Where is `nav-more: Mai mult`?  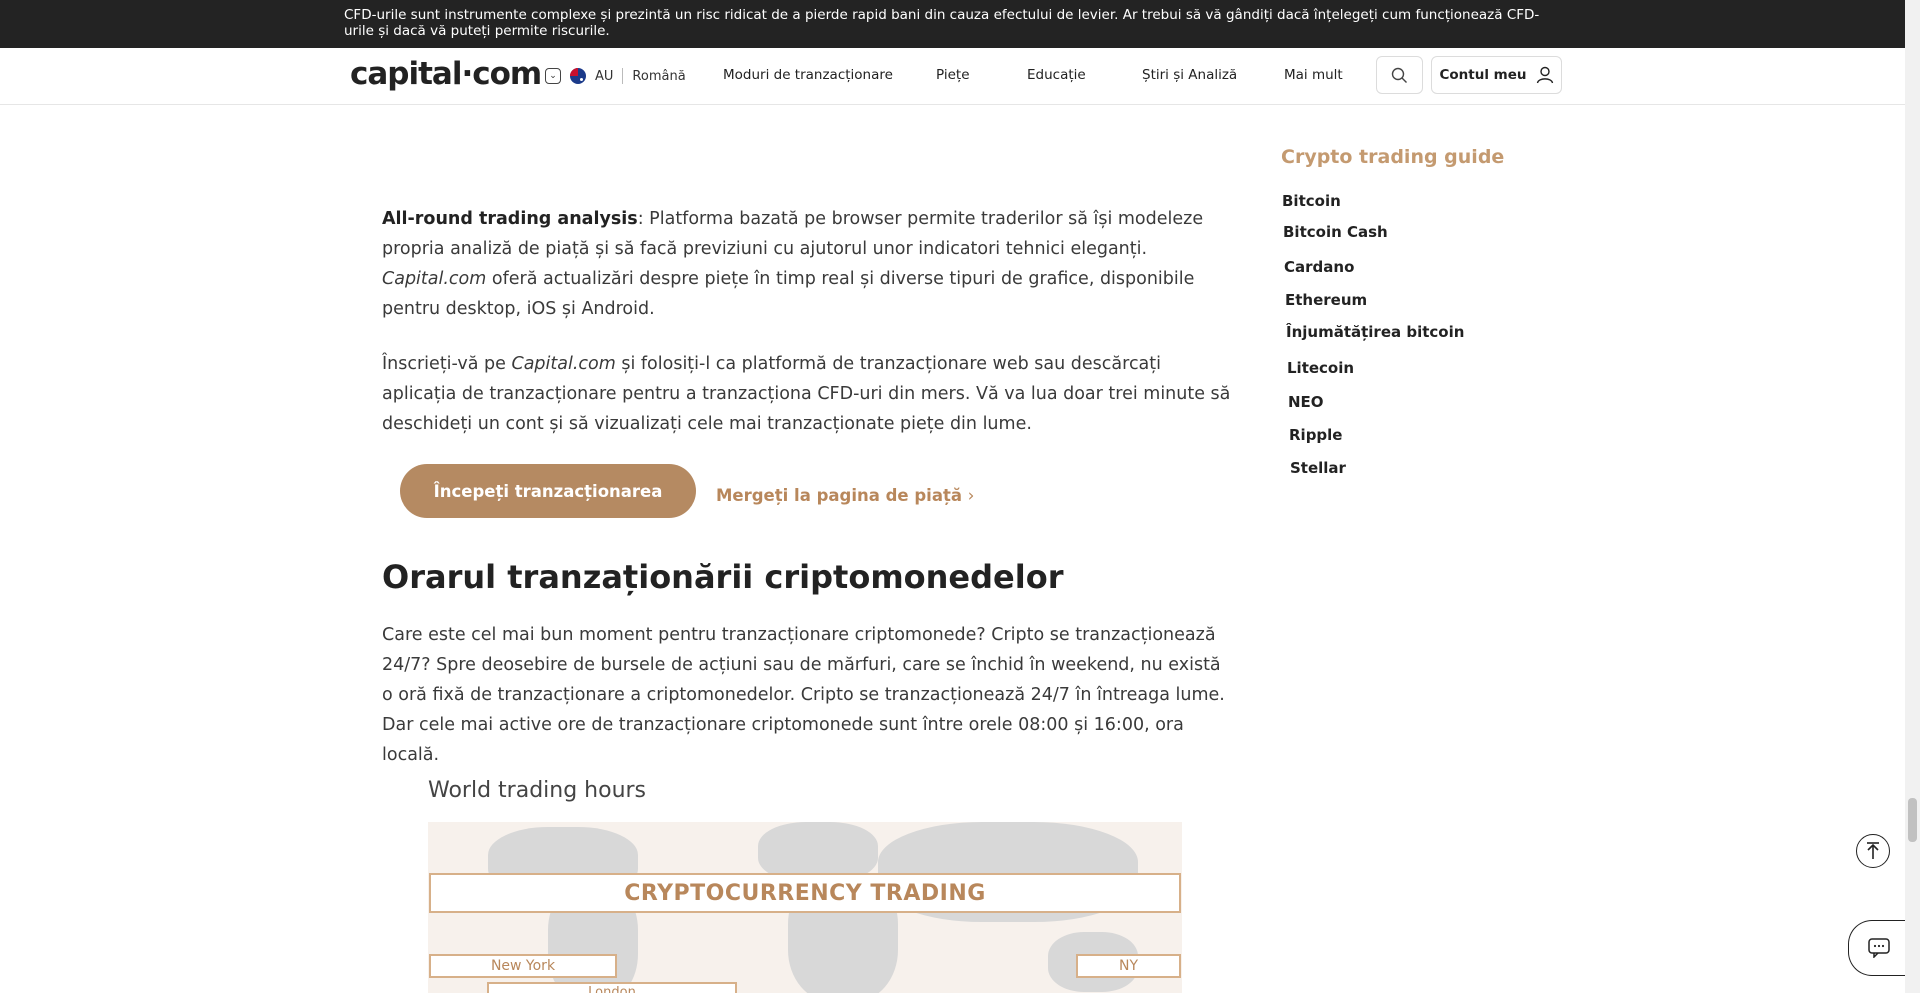
nav-more: Mai mult is located at coordinates (1313, 75).